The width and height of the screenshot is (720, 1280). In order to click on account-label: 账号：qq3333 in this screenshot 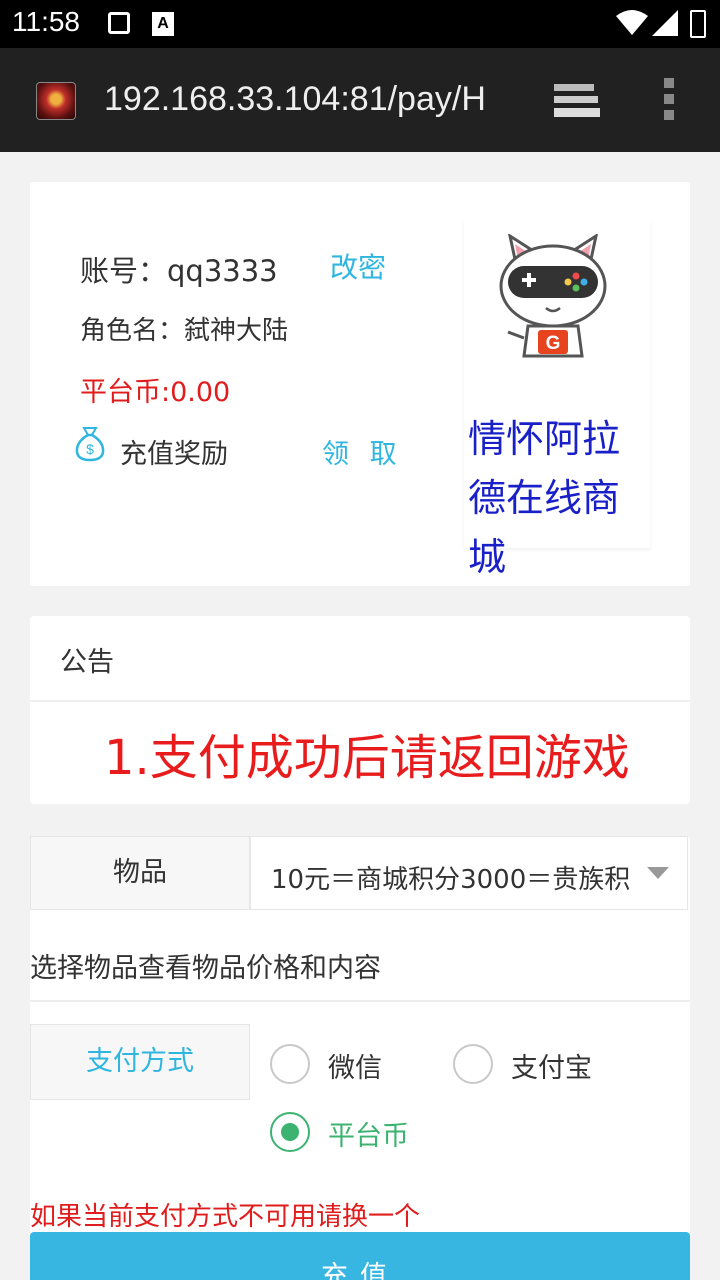, I will do `click(179, 271)`.